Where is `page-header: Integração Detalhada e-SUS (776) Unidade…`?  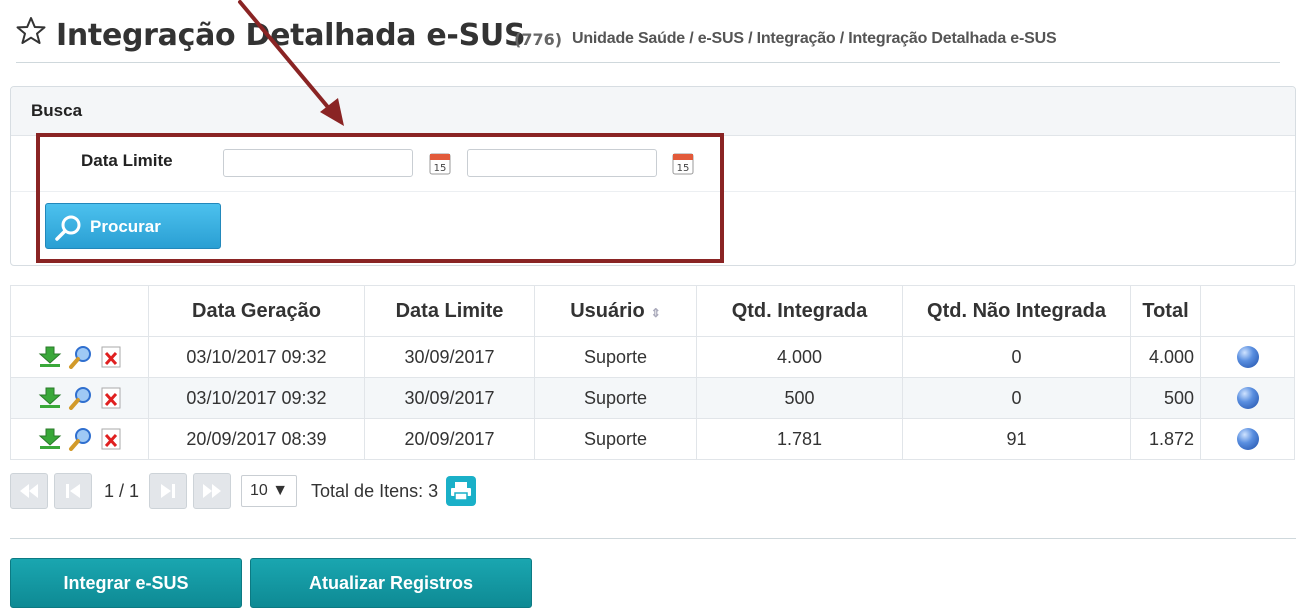 page-header: Integração Detalhada e-SUS (776) Unidade… is located at coordinates (648, 39).